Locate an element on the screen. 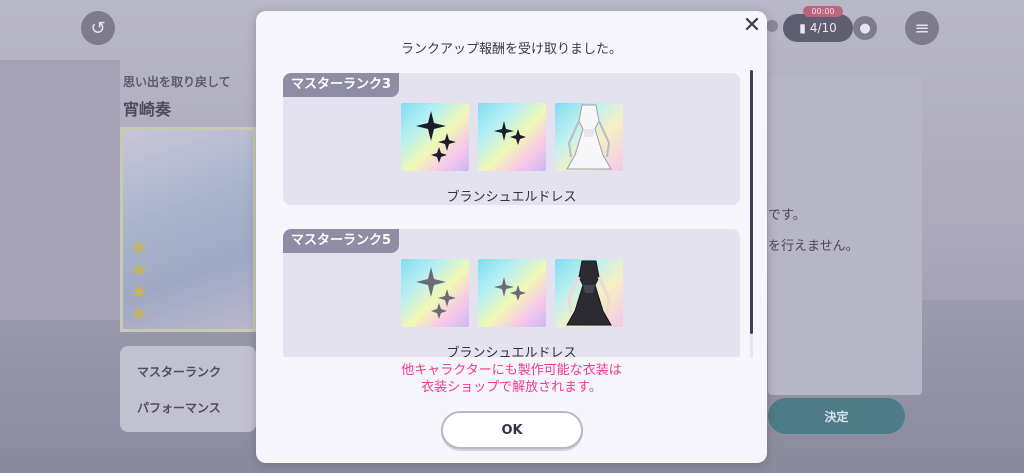 Image resolution: width=1024 pixels, height=473 pixels. reward-section: マスターランク3 ブランシュエルドレス is located at coordinates (511, 139).